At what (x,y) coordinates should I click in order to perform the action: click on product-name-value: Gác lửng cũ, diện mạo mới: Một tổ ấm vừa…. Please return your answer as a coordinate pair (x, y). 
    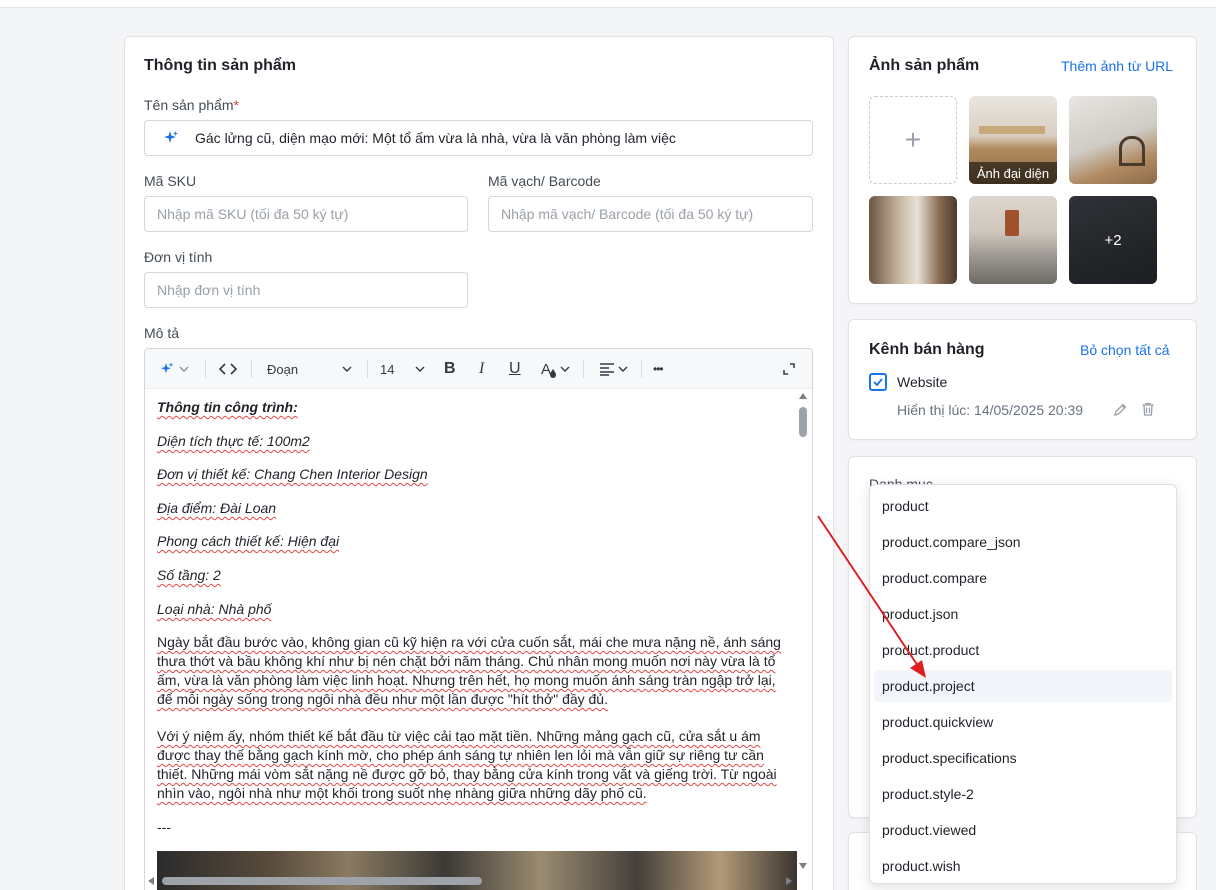
    Looking at the image, I should click on (435, 138).